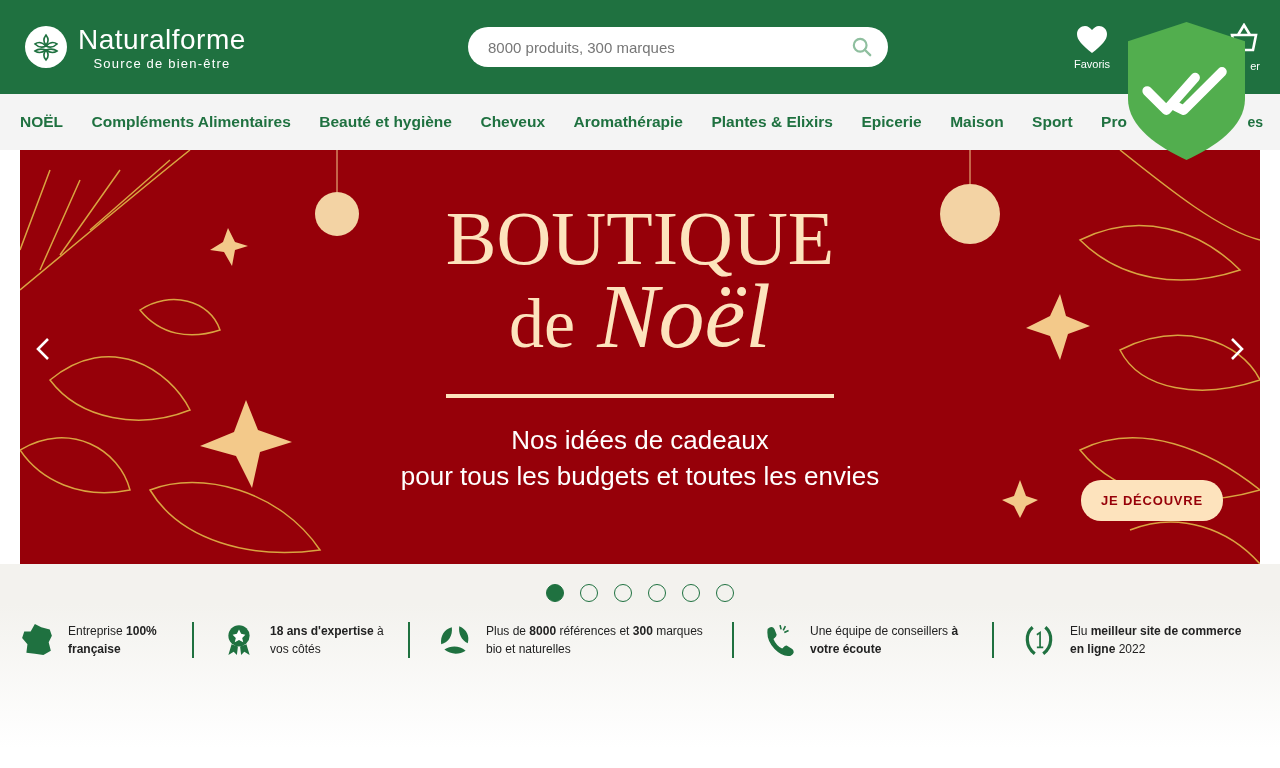  I want to click on cart-link: er, so click(1255, 65).